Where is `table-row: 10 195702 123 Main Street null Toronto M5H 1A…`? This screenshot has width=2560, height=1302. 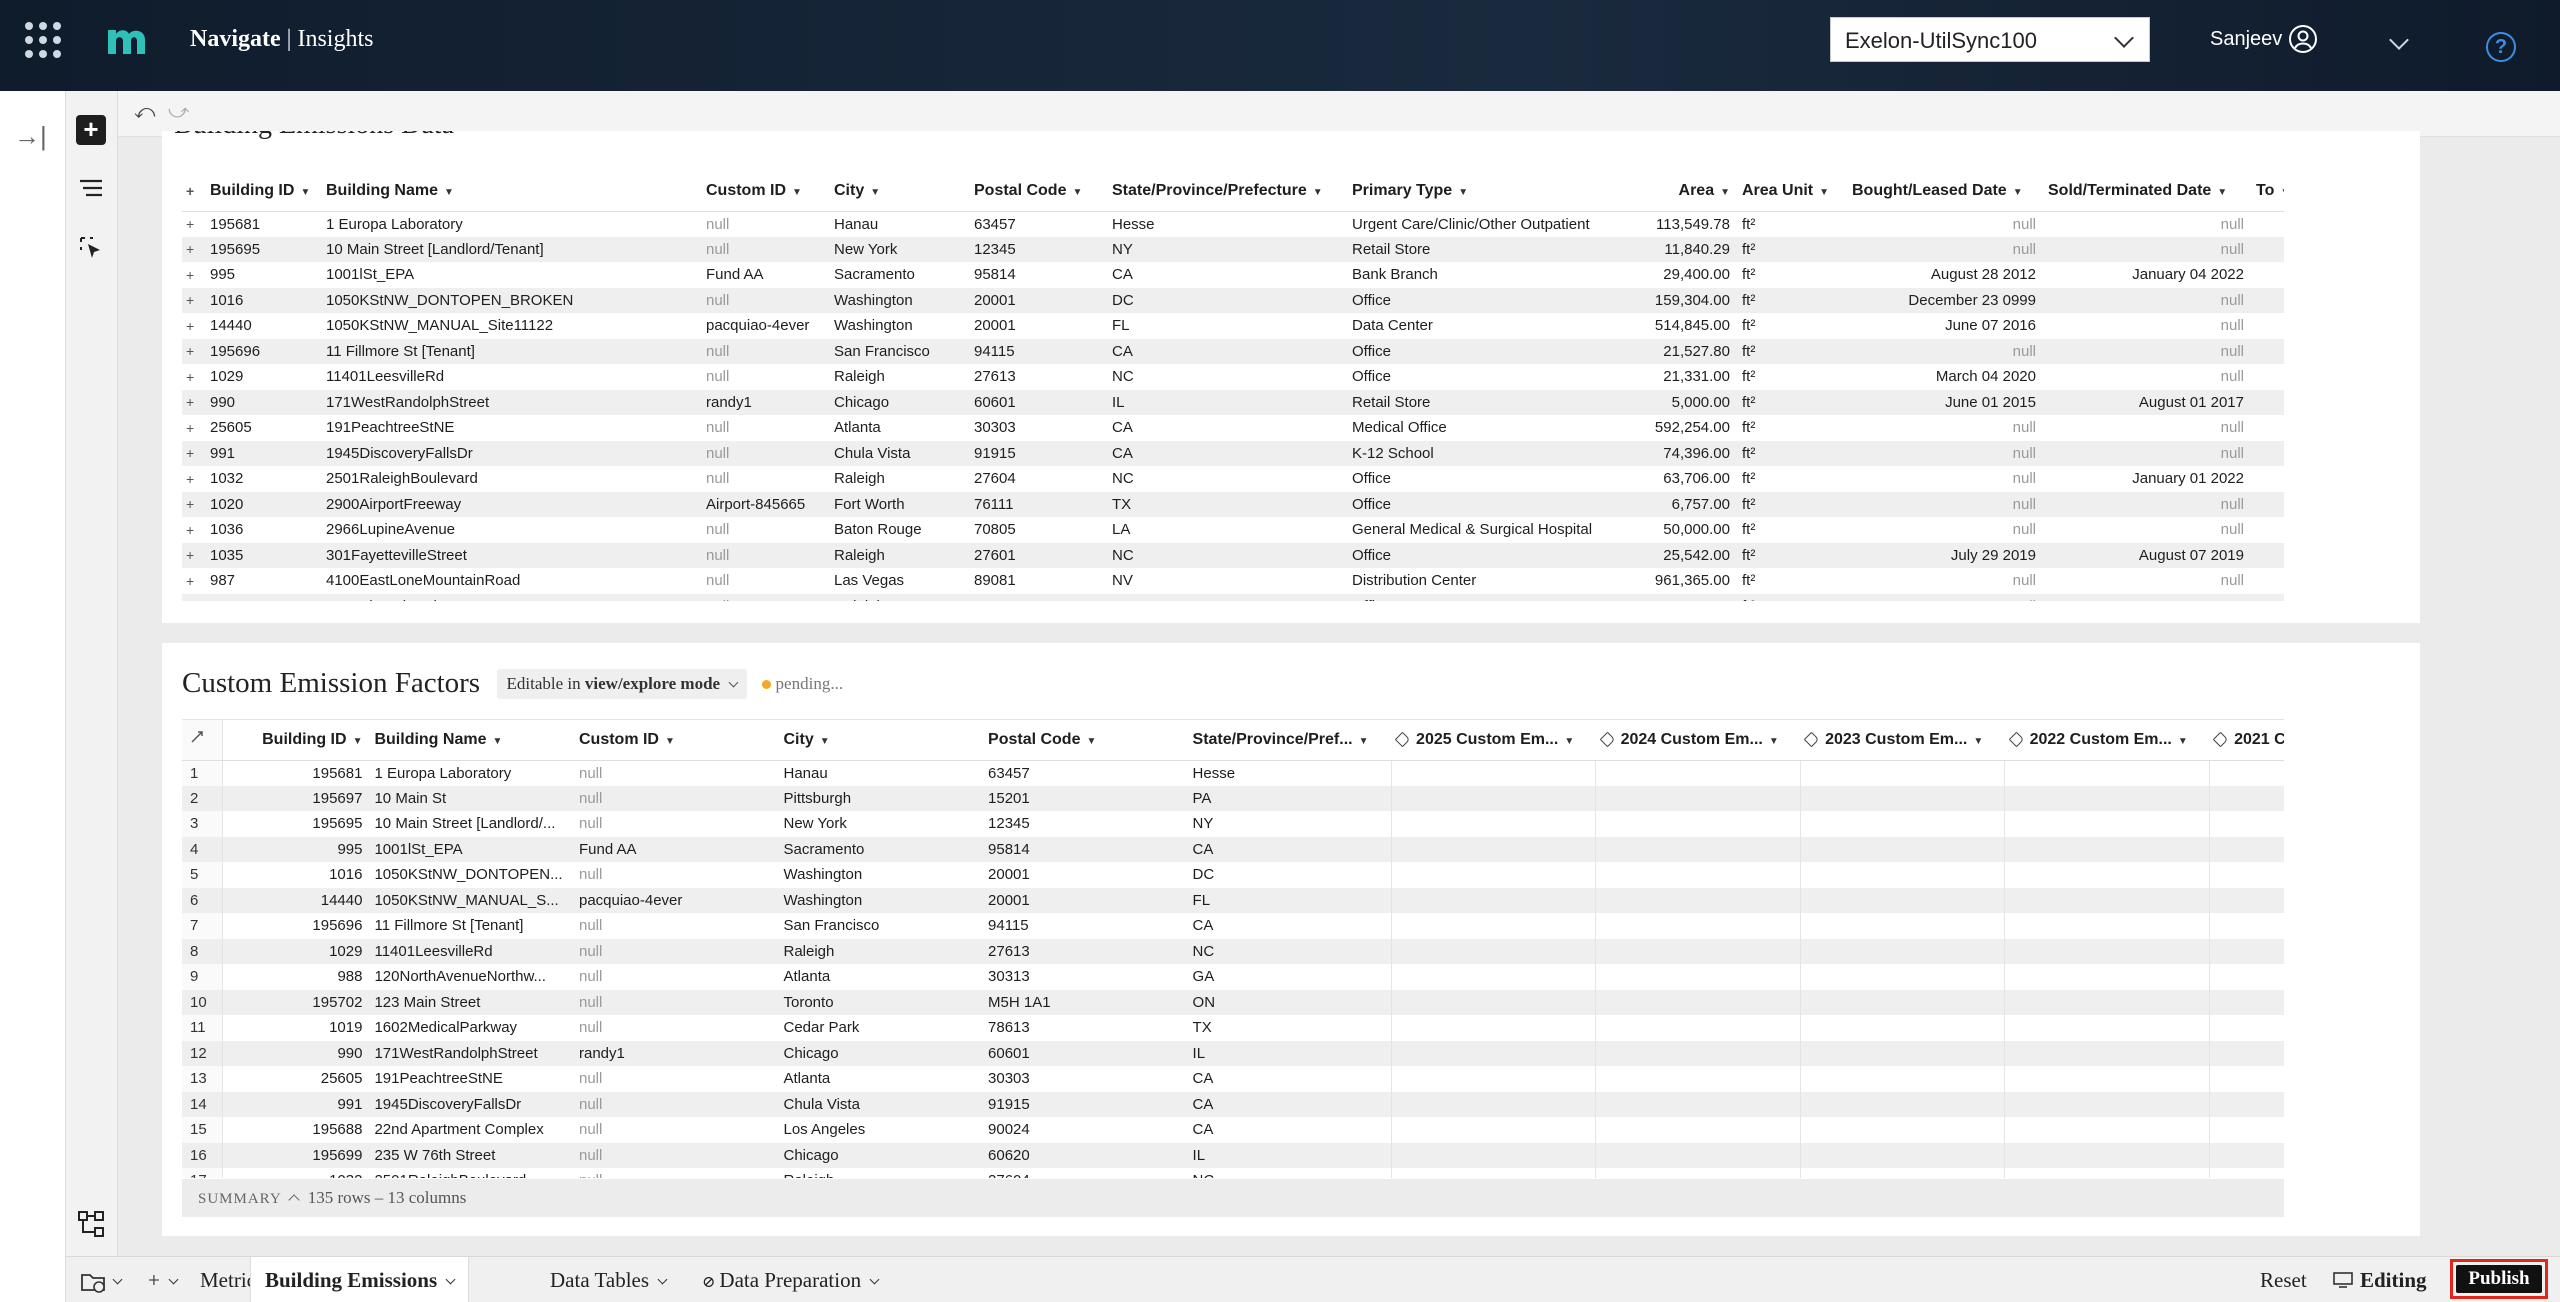
table-row: 10 195702 123 Main Street null Toronto M5H 1A… is located at coordinates (1233, 1002).